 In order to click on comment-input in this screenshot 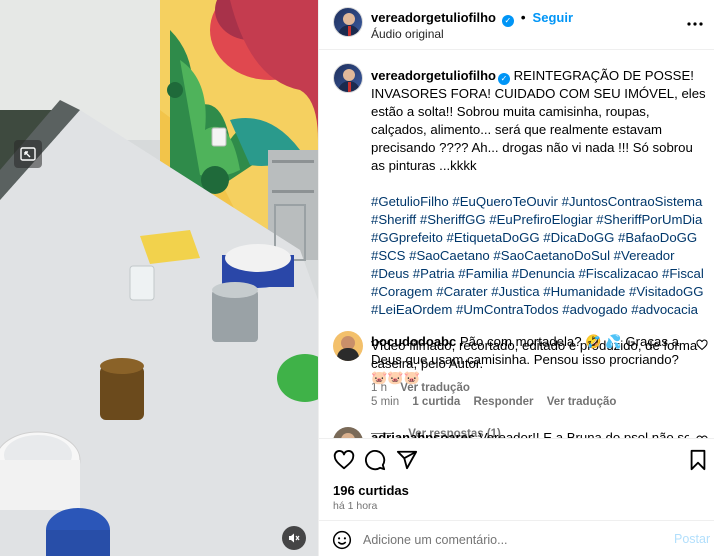, I will do `click(503, 540)`.